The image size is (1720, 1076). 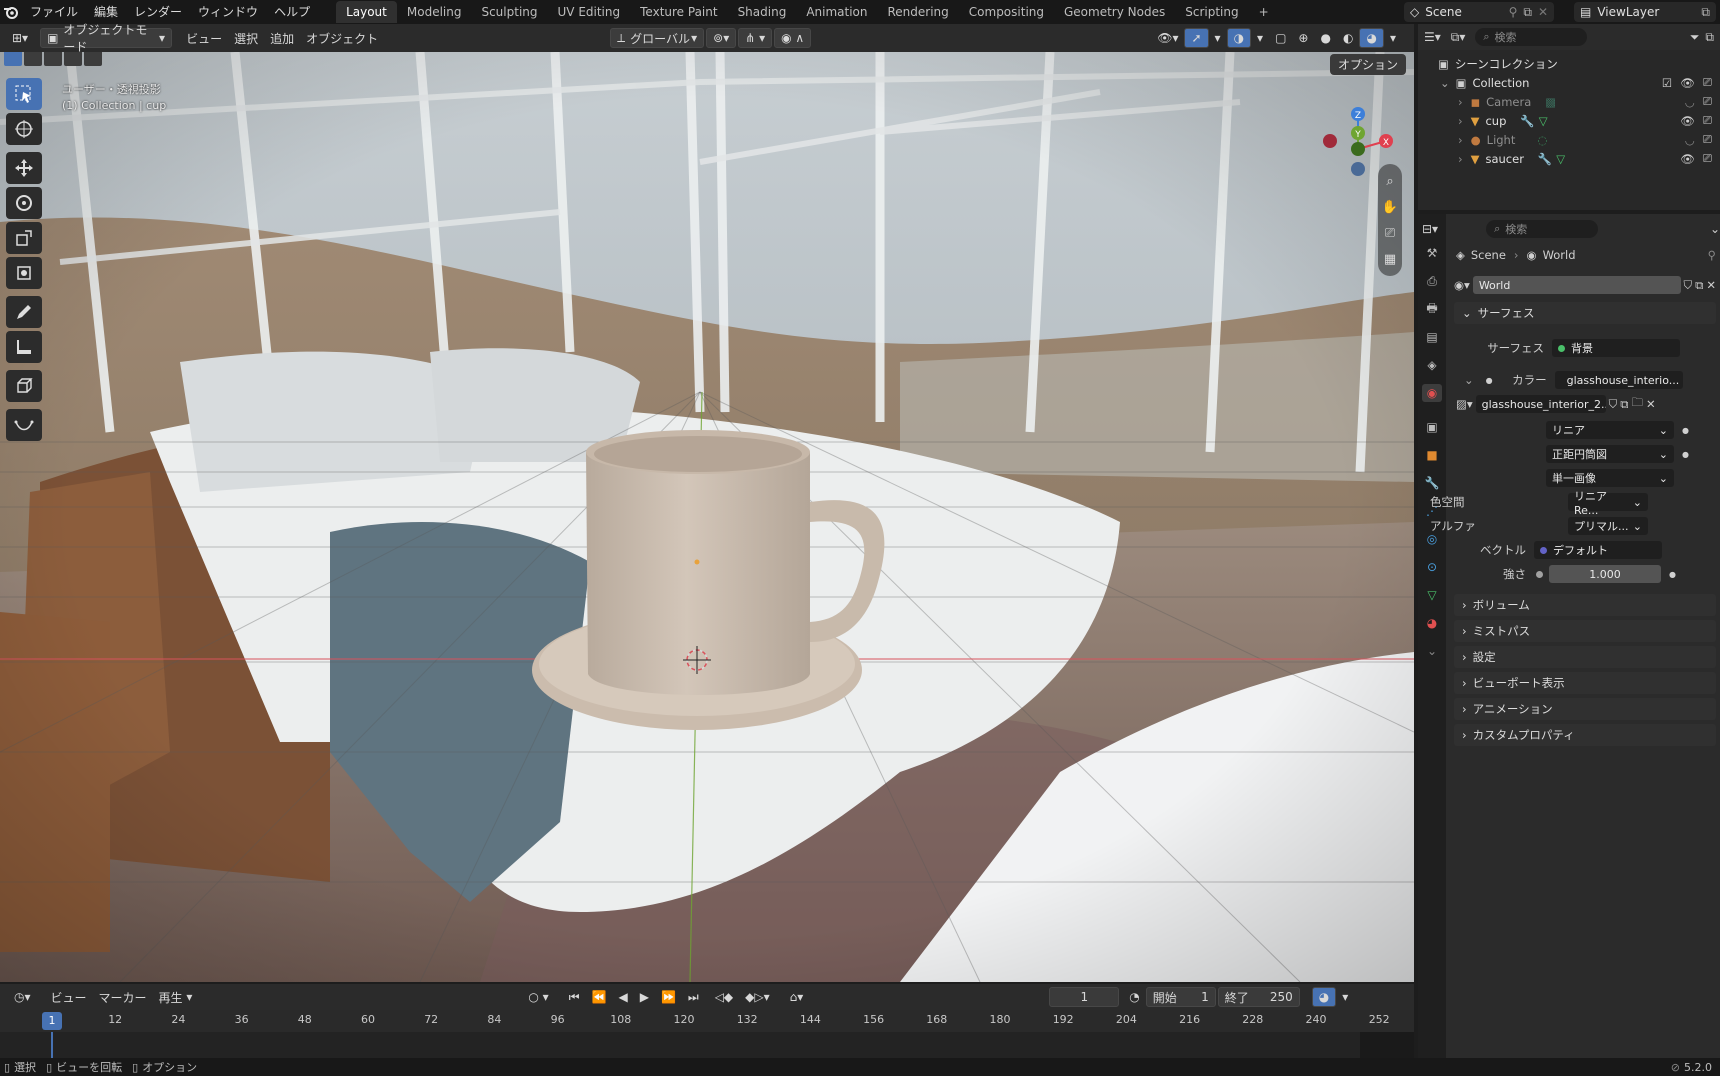 I want to click on options-button: オプション, so click(x=1367, y=64).